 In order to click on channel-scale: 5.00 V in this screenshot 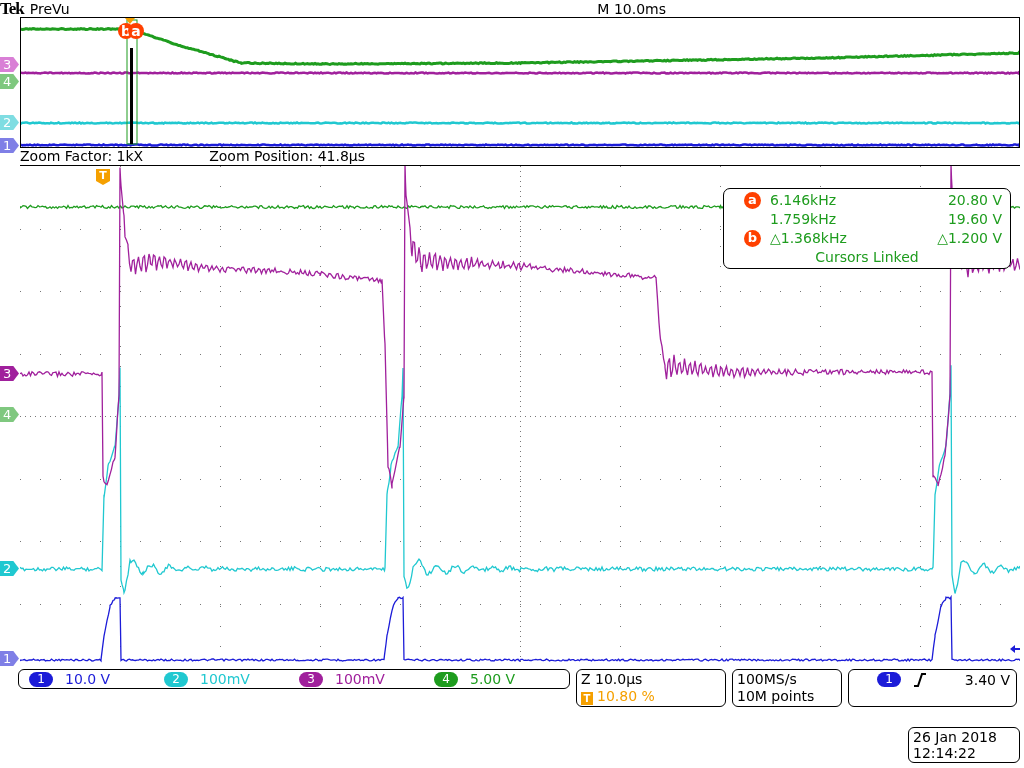, I will do `click(493, 679)`.